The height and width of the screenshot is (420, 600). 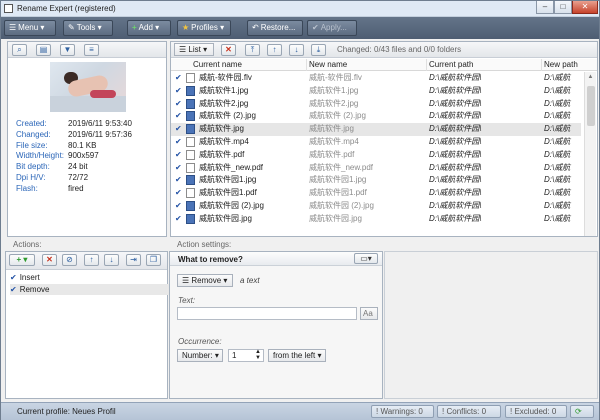 I want to click on file-row: ✔ 威航软件园1.pdf 威航软件园1.pdf D:\威航软件园\ D:\威航, so click(x=376, y=193).